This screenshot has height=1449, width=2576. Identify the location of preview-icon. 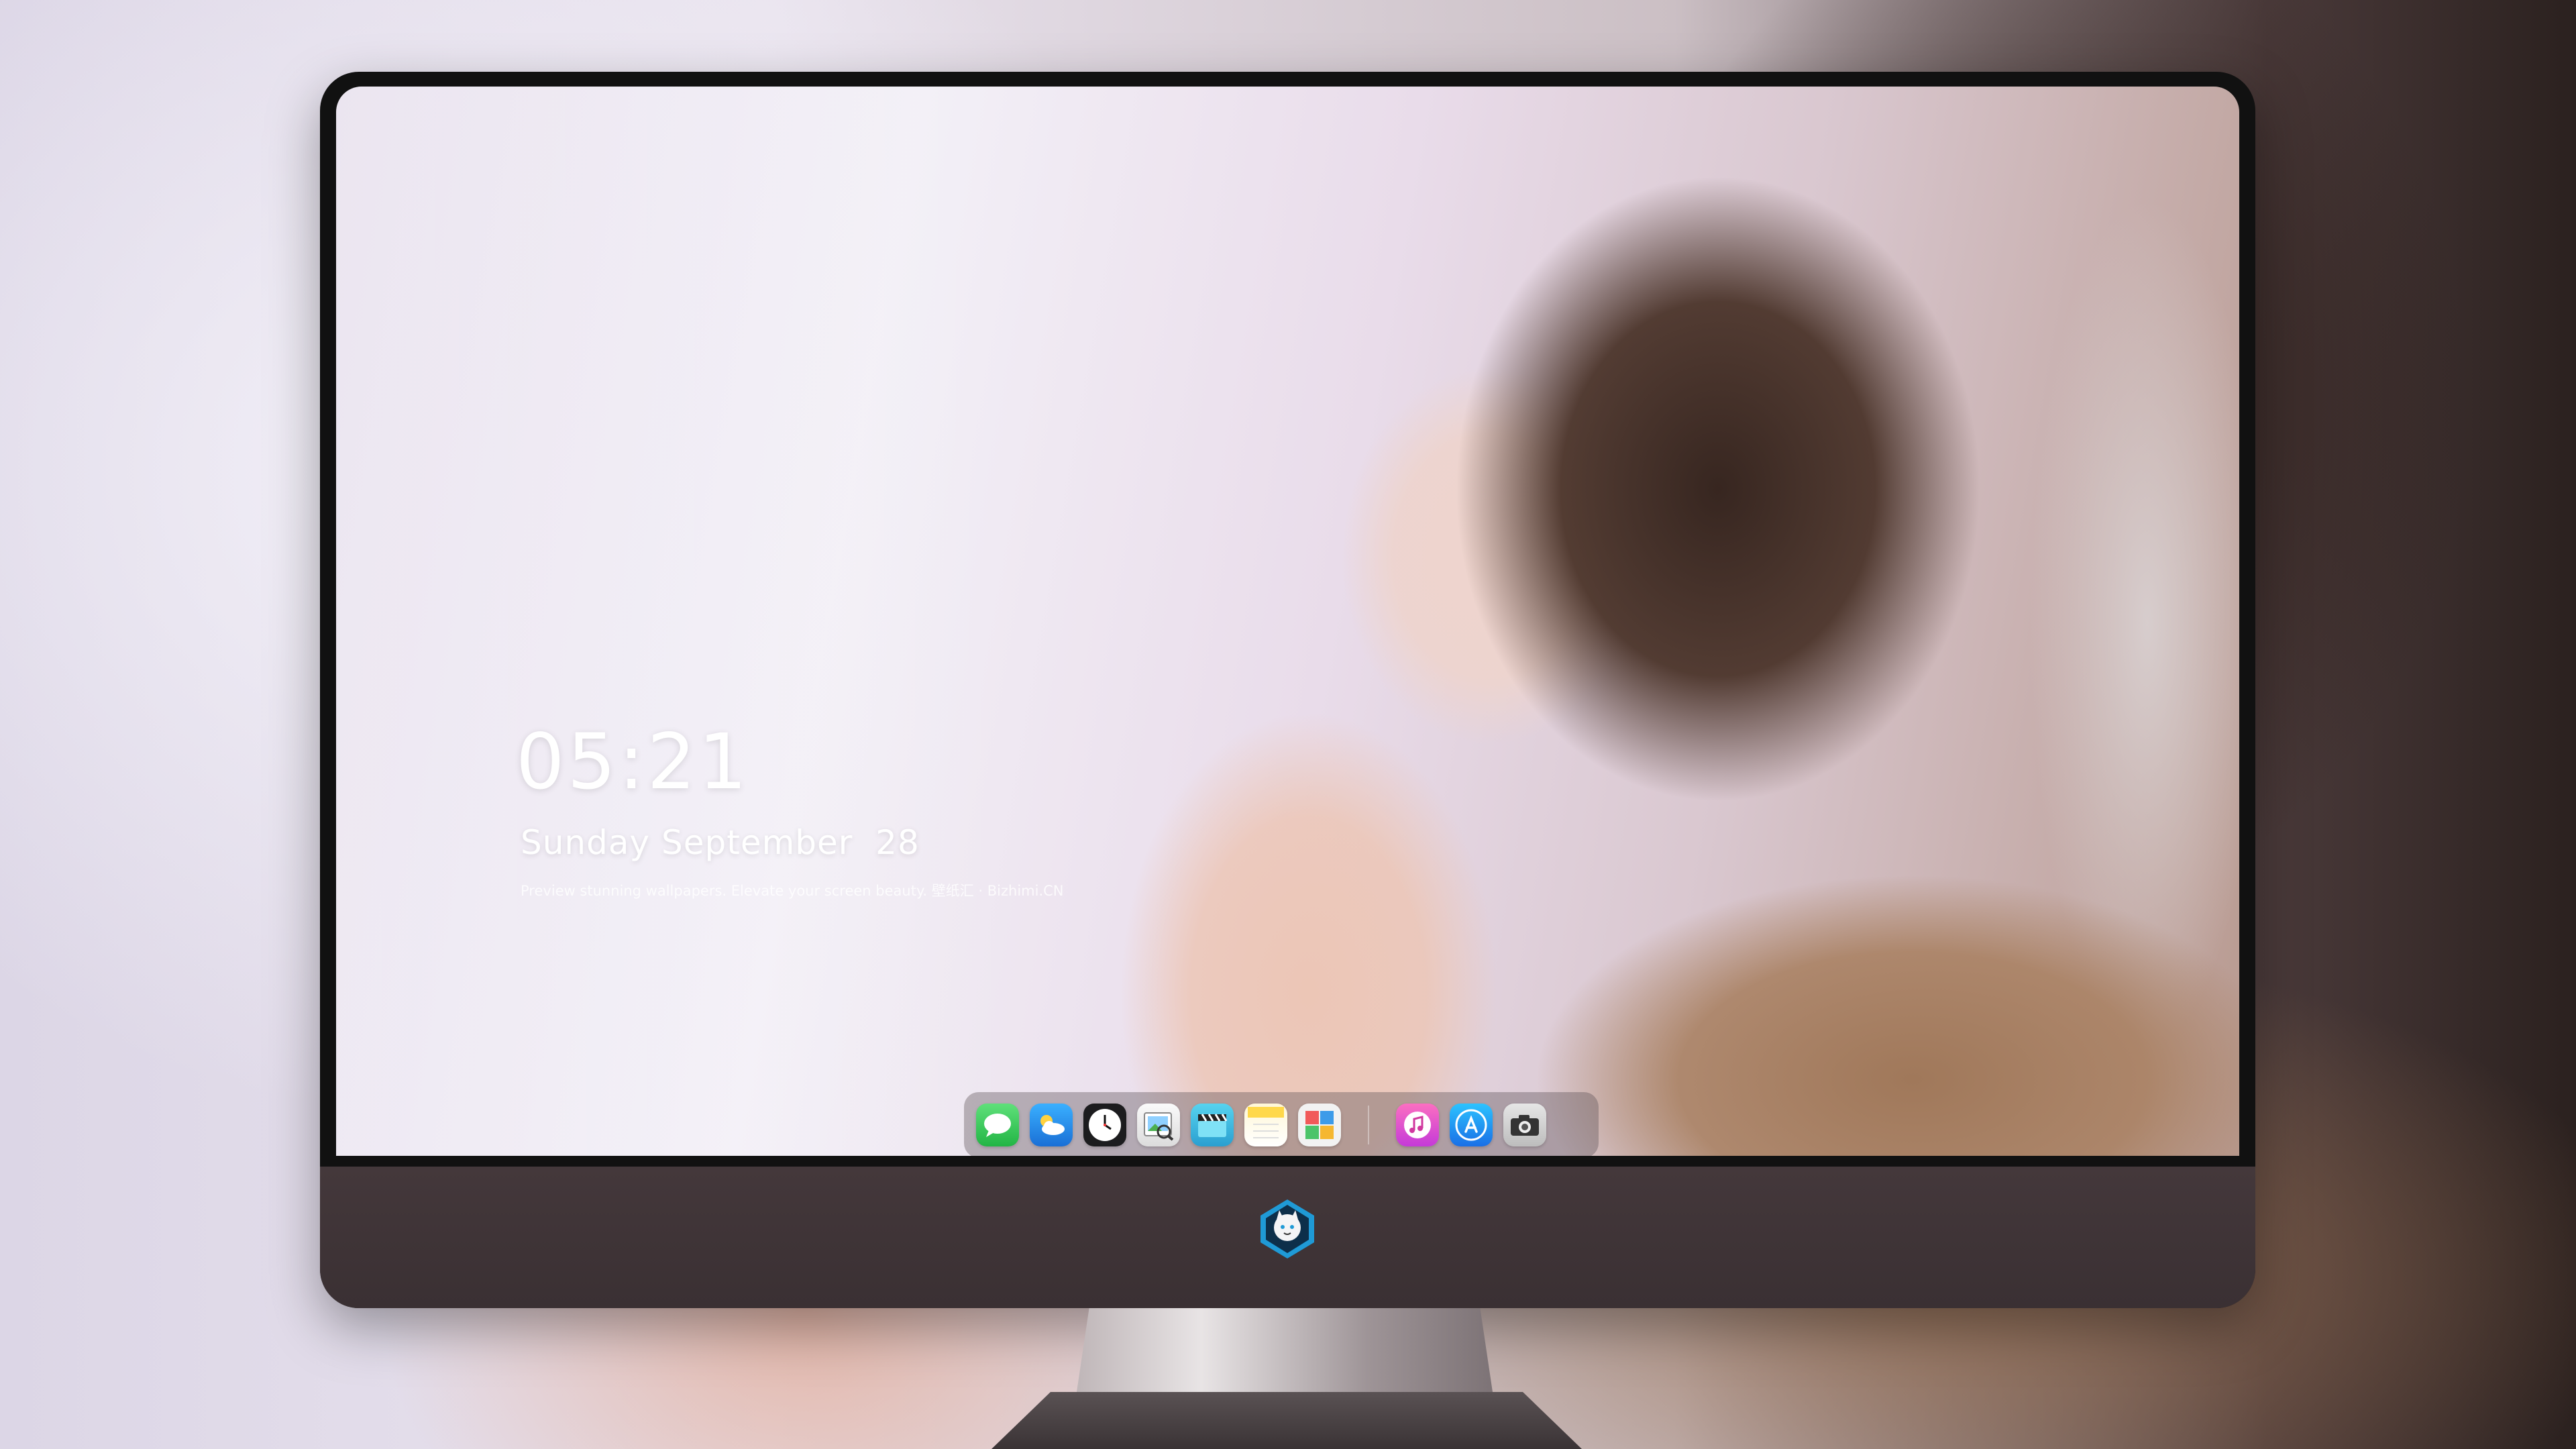
(1158, 1125).